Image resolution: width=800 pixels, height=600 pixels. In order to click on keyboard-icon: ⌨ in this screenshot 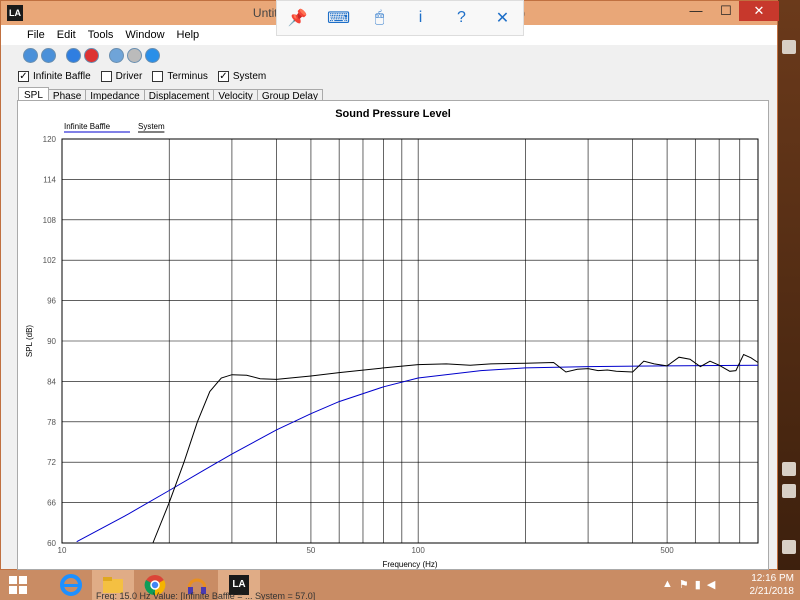, I will do `click(339, 18)`.